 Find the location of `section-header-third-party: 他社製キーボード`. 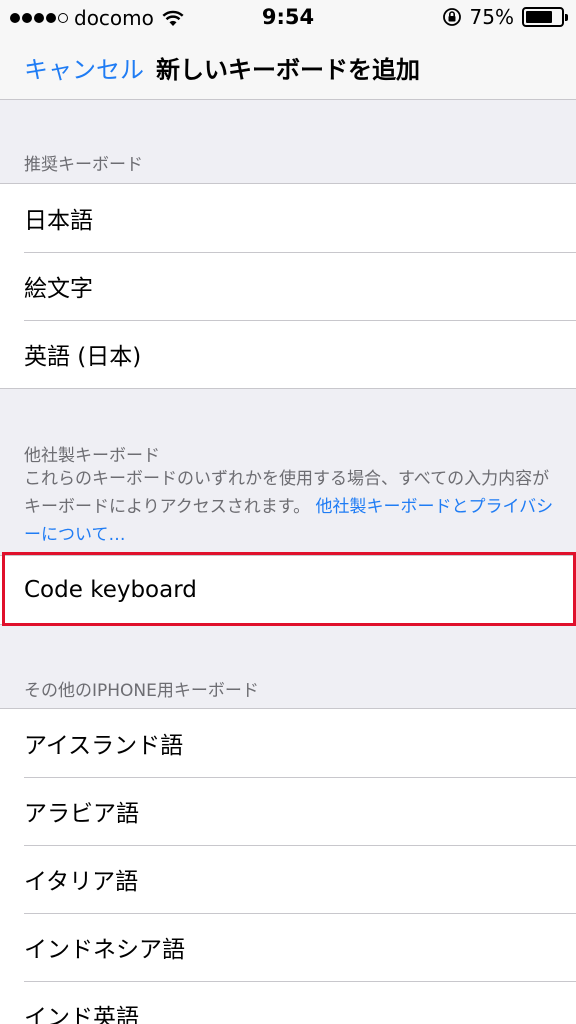

section-header-third-party: 他社製キーボード is located at coordinates (92, 456).